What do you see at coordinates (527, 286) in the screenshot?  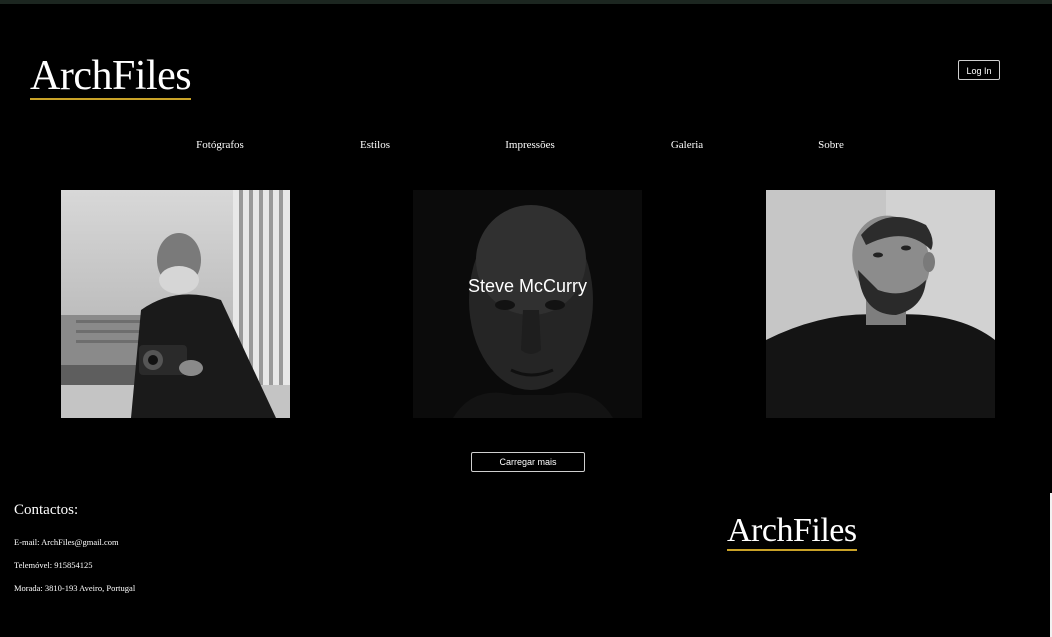 I see `card-caption: Steve McCurry` at bounding box center [527, 286].